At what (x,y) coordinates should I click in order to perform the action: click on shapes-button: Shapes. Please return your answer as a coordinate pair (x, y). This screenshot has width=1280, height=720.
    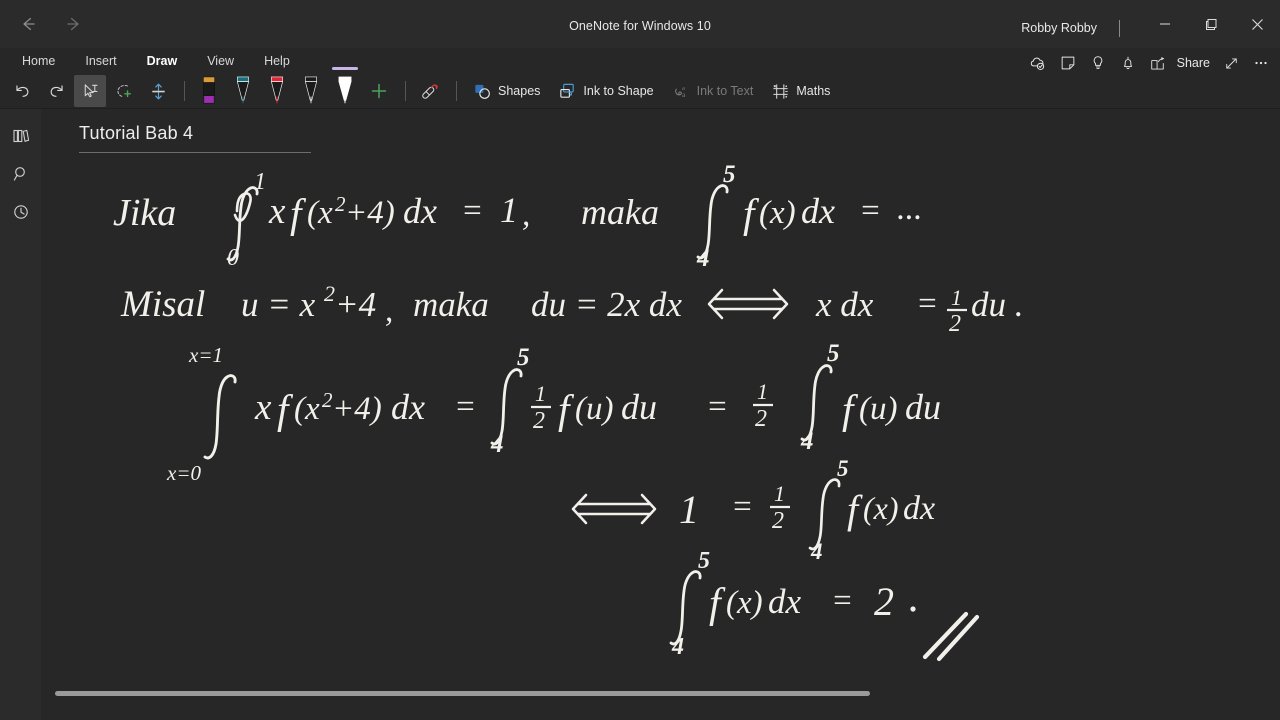
    Looking at the image, I should click on (506, 91).